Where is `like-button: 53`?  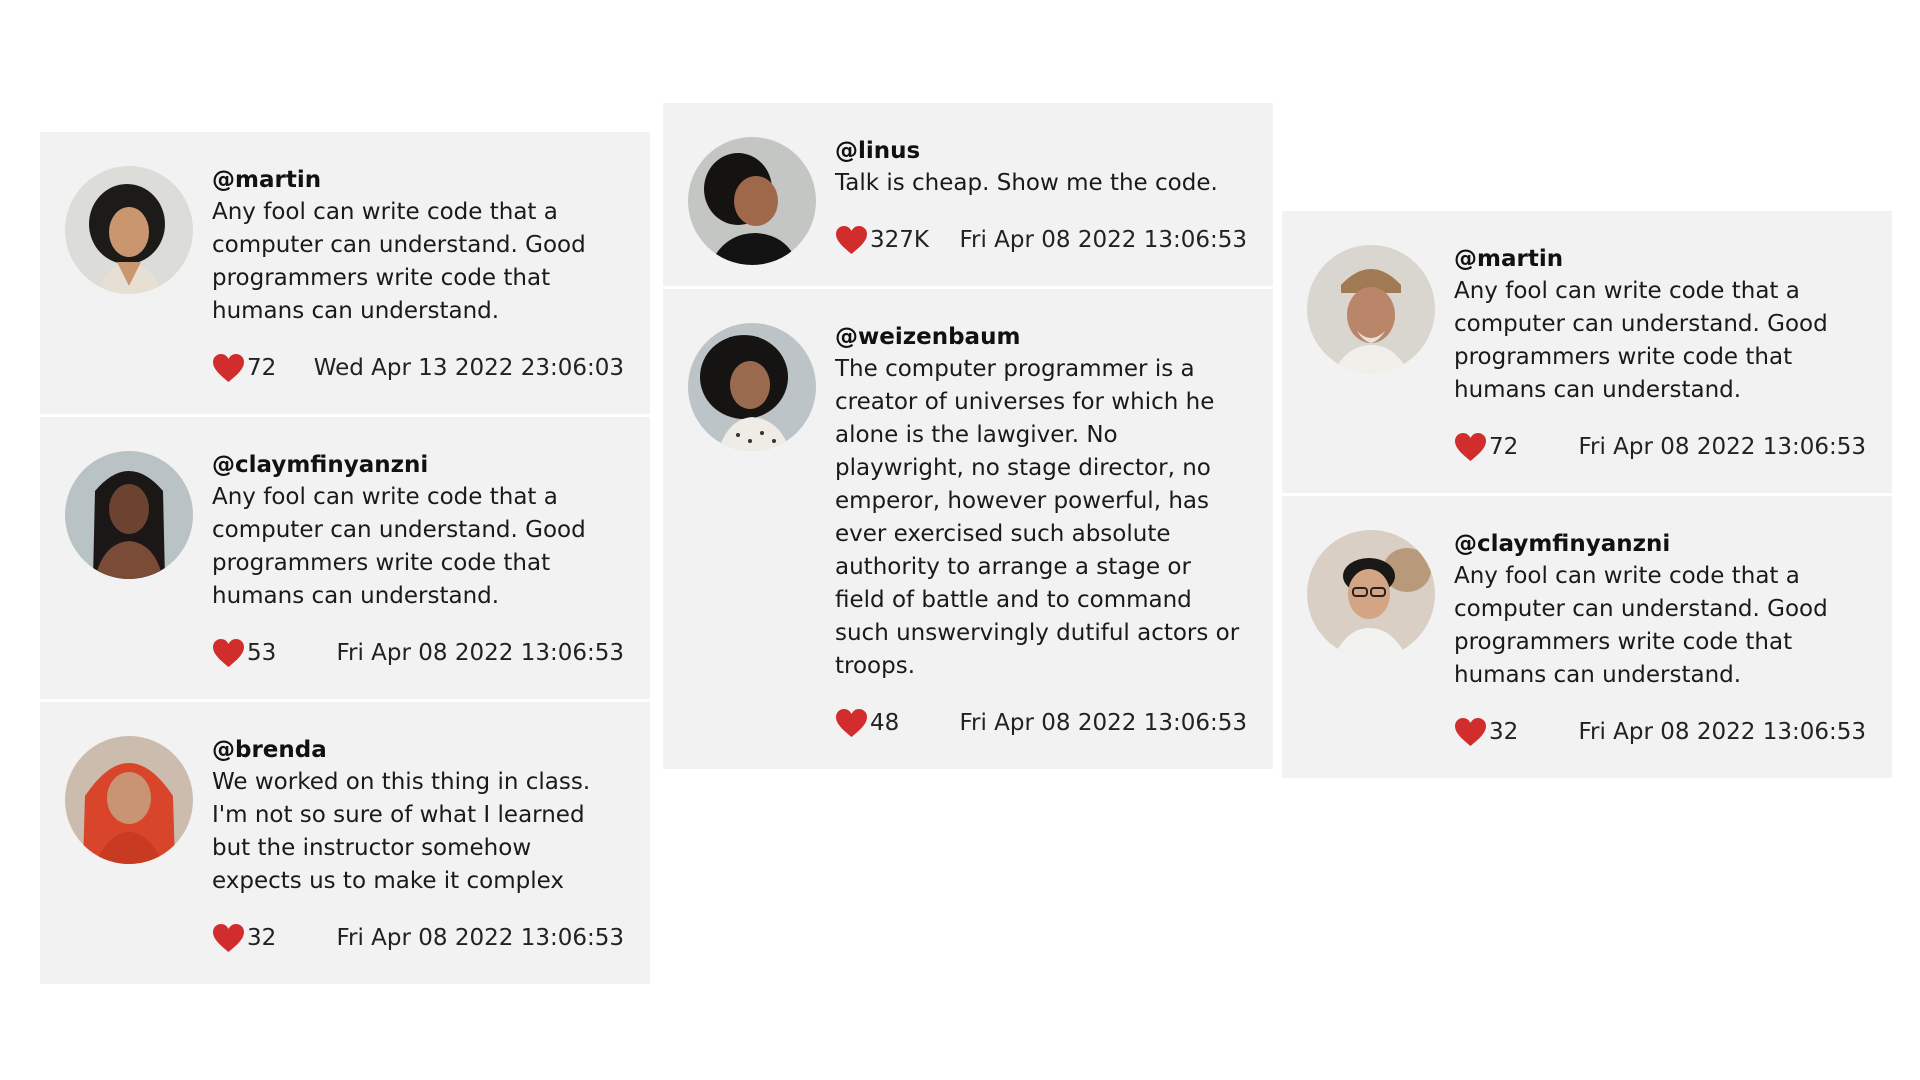 like-button: 53 is located at coordinates (244, 653).